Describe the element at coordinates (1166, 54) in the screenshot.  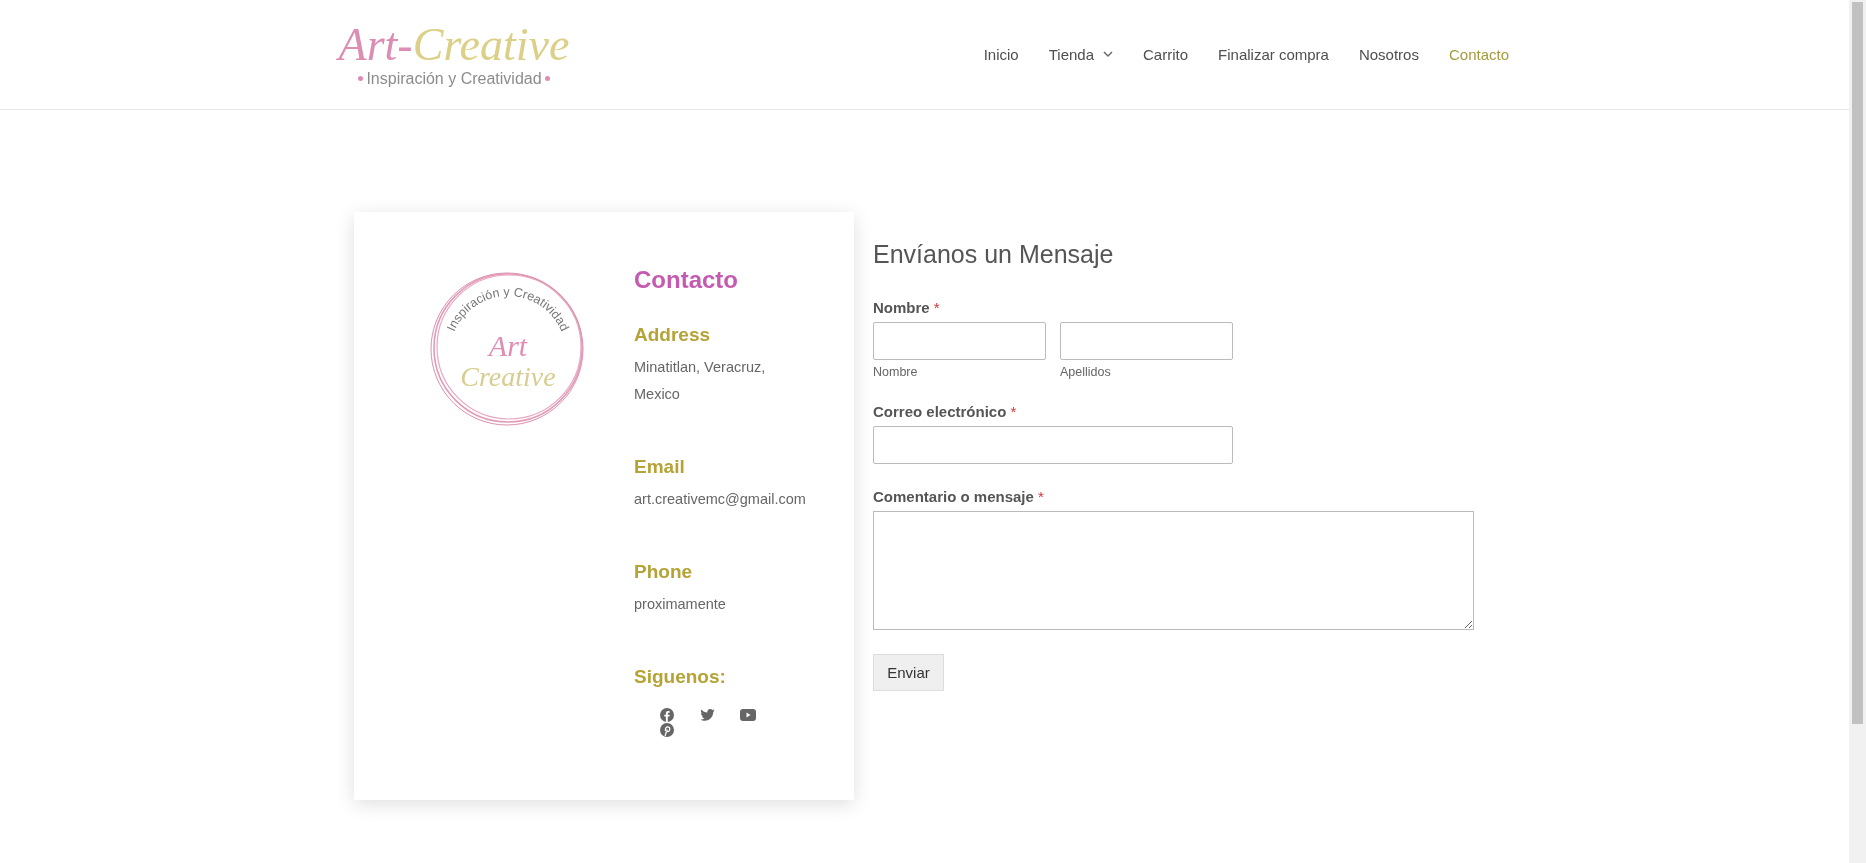
I see `nav-link: Carrito` at that location.